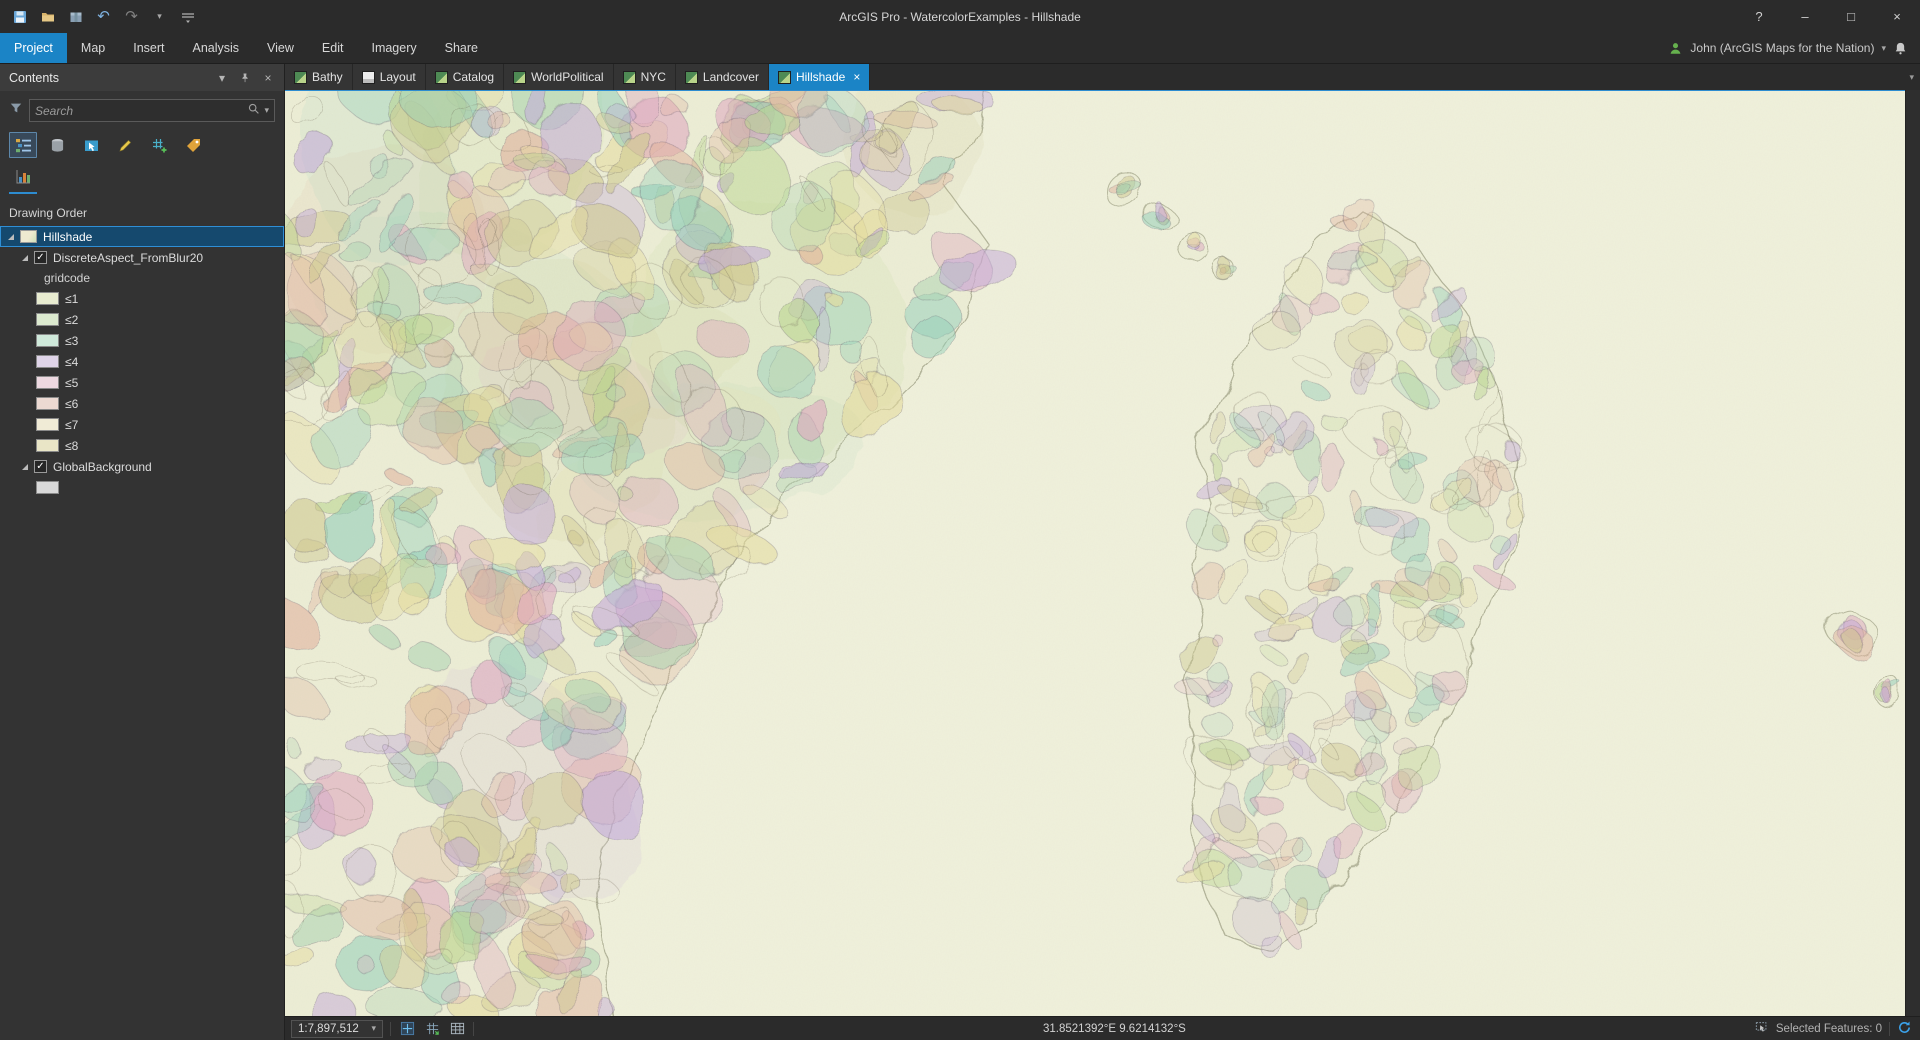  Describe the element at coordinates (1829, 1029) in the screenshot. I see `selected-features-count: Selected Features: 0` at that location.